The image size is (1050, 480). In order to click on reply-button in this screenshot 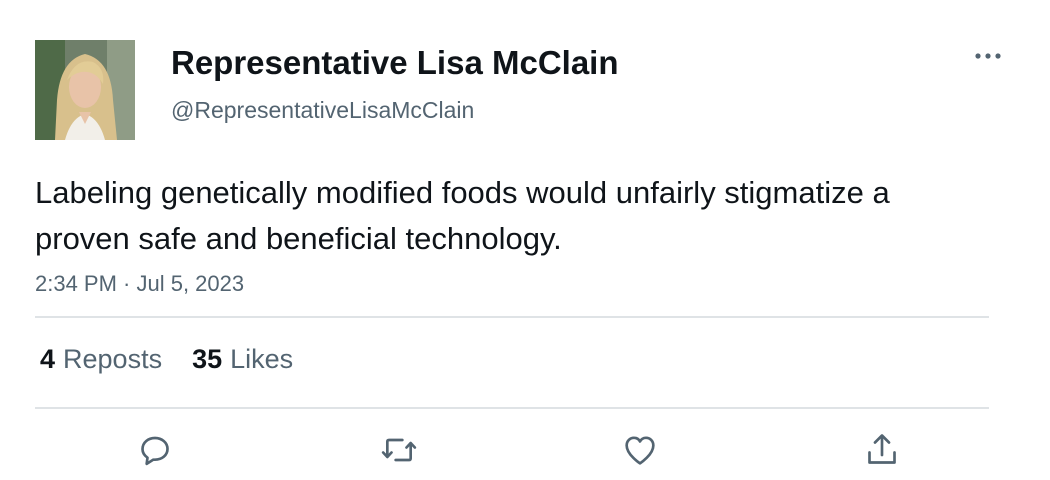, I will do `click(155, 450)`.